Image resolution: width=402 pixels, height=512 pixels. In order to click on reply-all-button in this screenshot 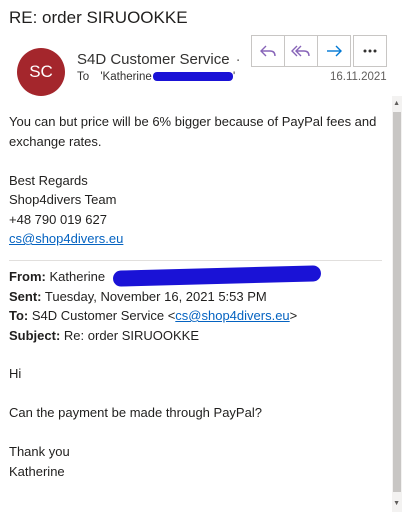, I will do `click(300, 51)`.